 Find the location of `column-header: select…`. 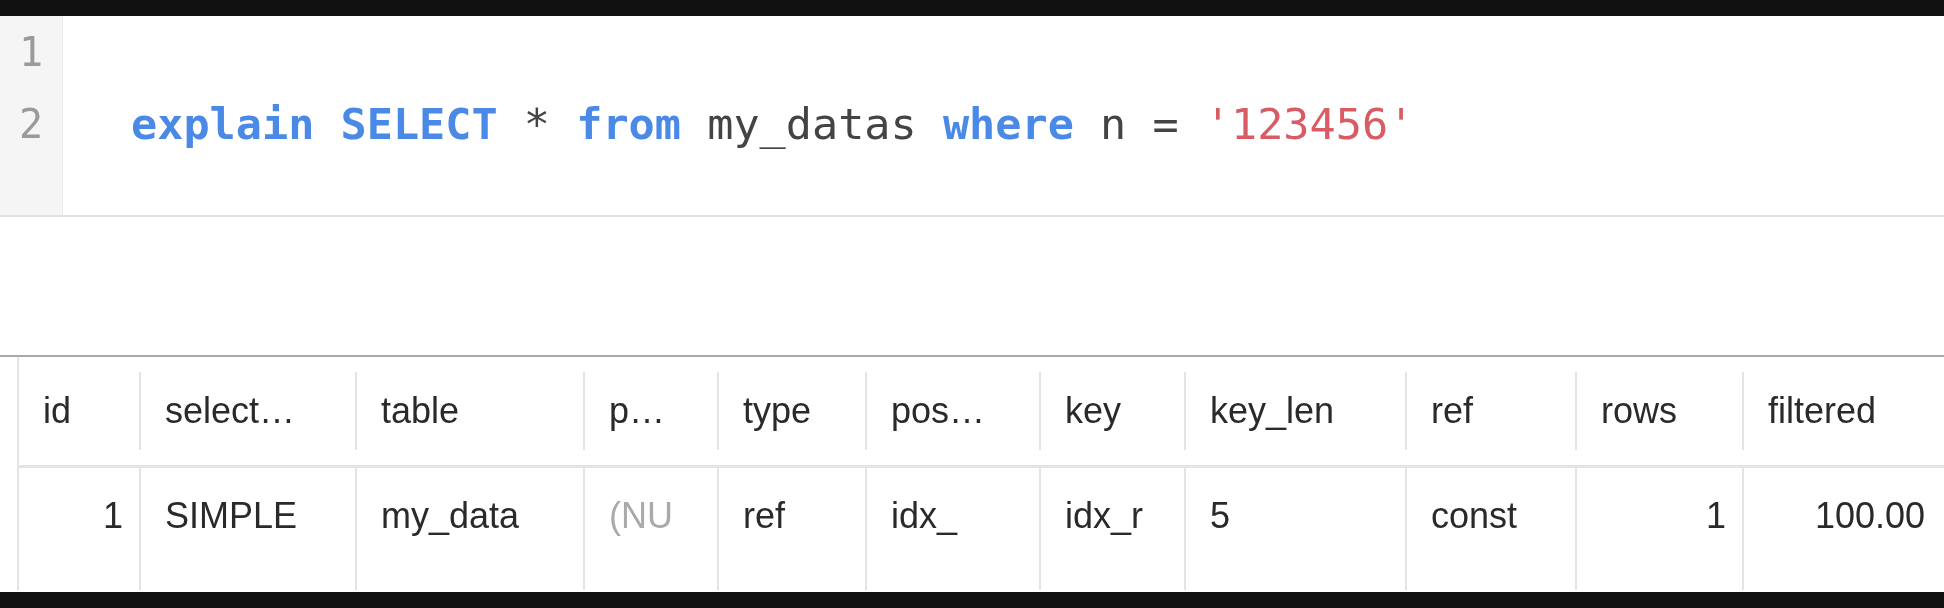

column-header: select… is located at coordinates (247, 411).